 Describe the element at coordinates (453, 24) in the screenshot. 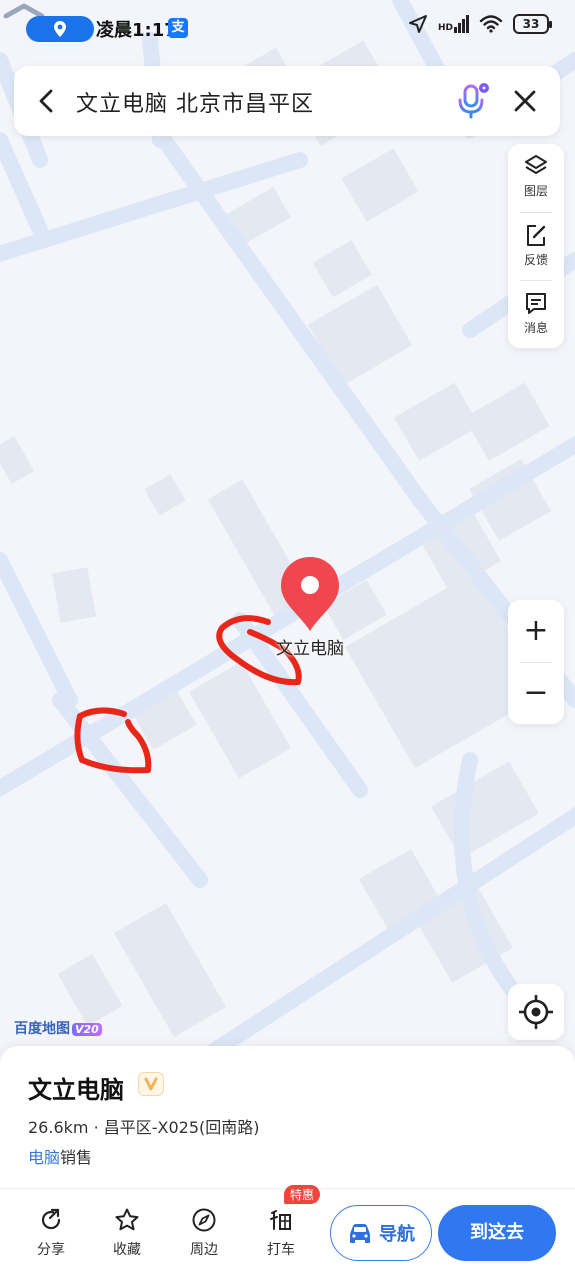

I see `signal-icon: HD` at that location.